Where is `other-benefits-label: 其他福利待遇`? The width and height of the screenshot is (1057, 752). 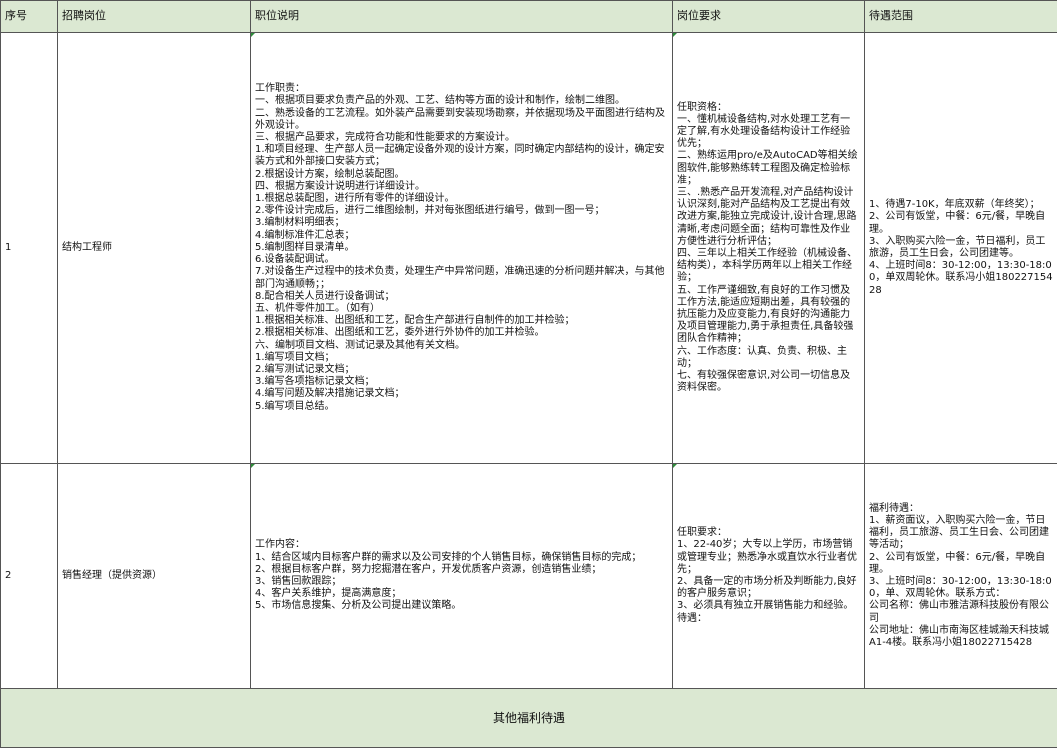
other-benefits-label: 其他福利待遇 is located at coordinates (528, 718).